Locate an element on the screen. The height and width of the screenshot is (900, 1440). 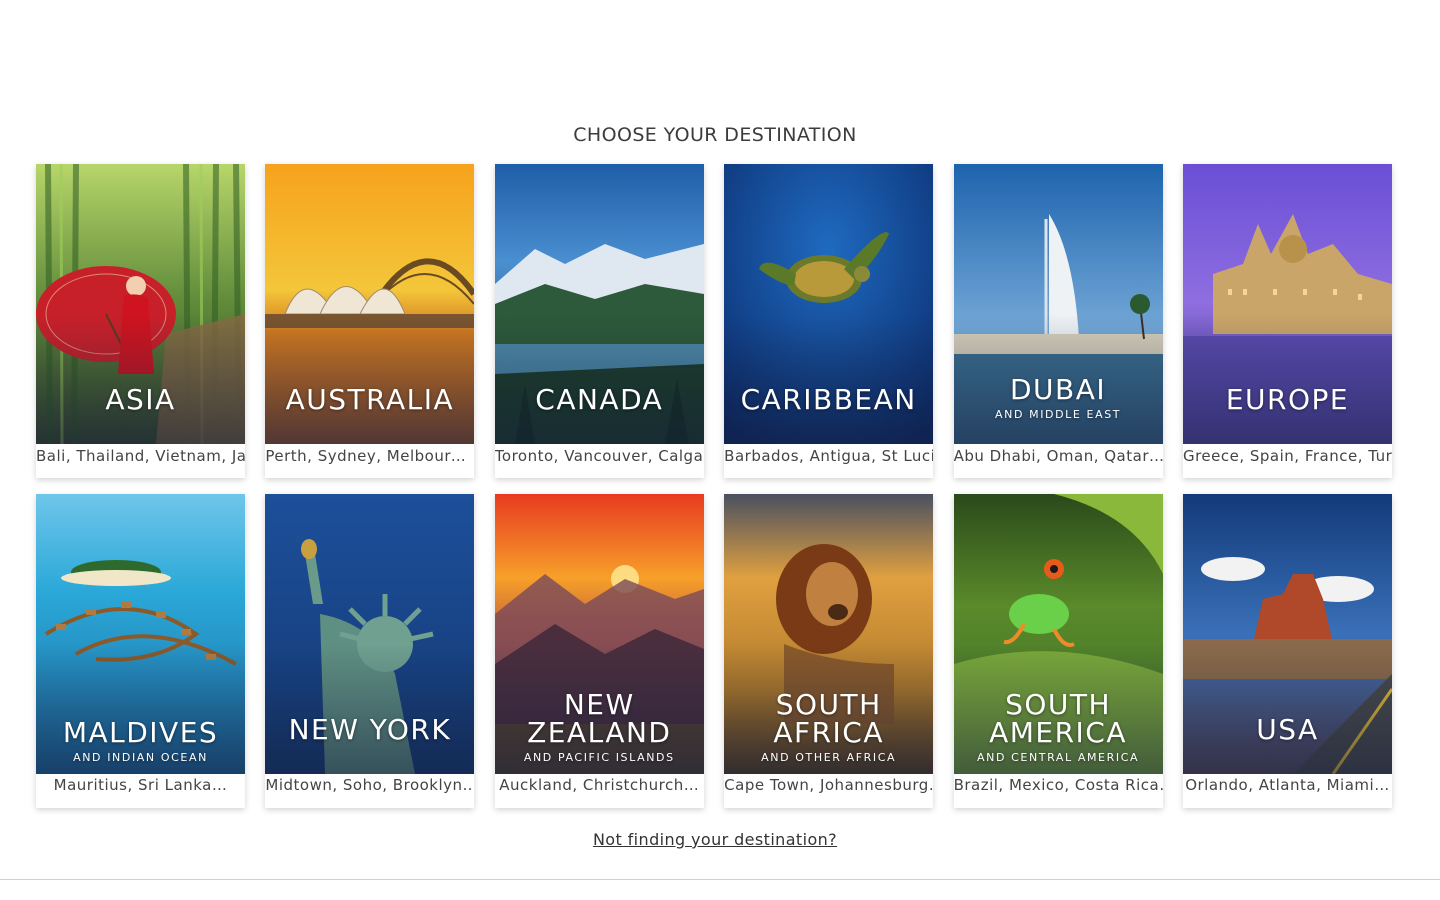
card-label: ASIA is located at coordinates (140, 304).